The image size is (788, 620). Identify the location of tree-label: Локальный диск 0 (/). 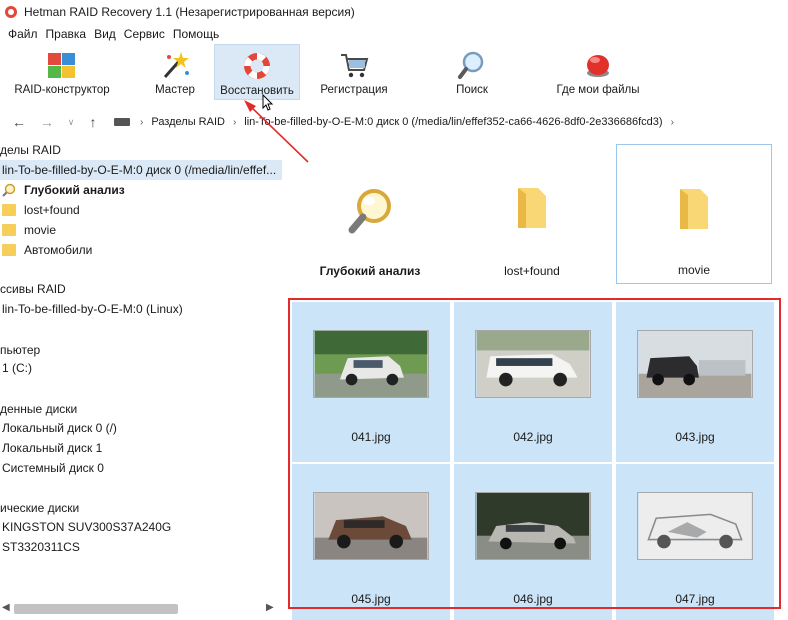
(59, 428).